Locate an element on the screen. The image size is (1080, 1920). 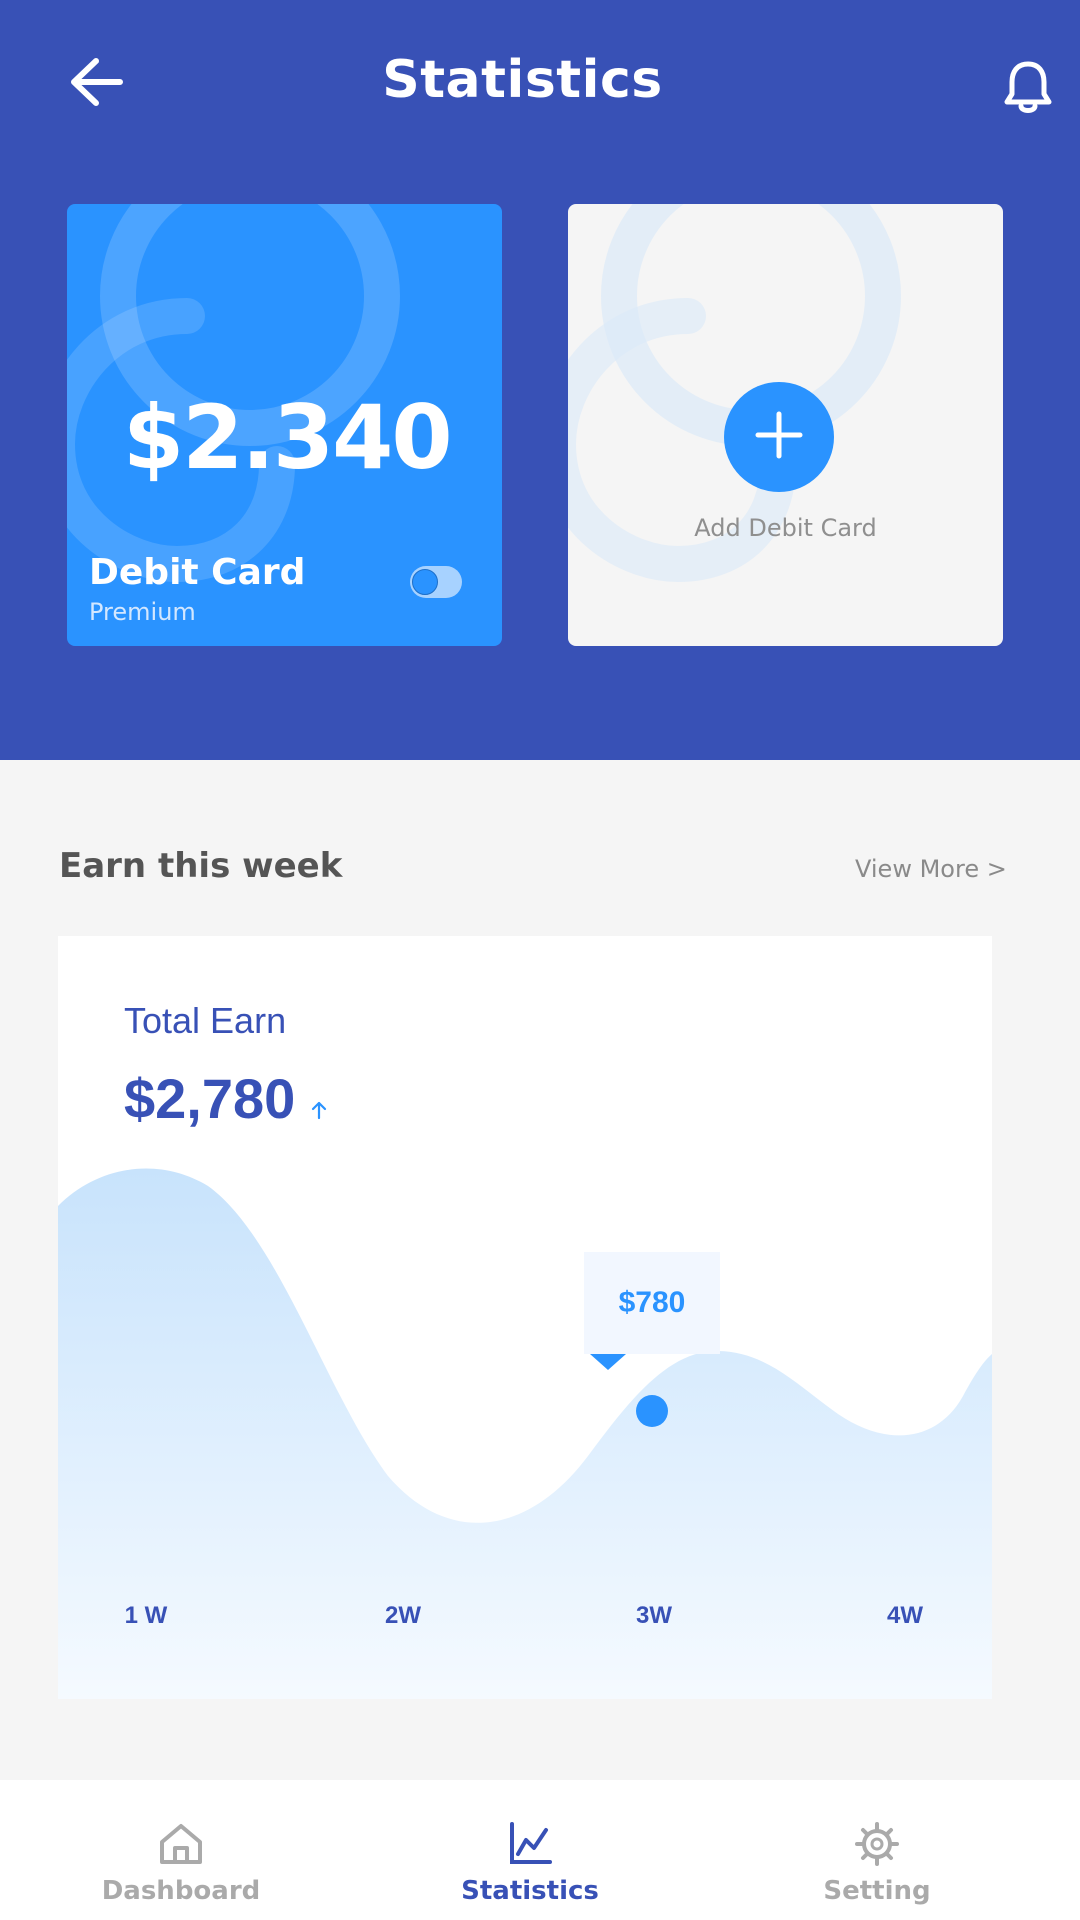
nav-item-dashboard: Dashboard is located at coordinates (181, 1850).